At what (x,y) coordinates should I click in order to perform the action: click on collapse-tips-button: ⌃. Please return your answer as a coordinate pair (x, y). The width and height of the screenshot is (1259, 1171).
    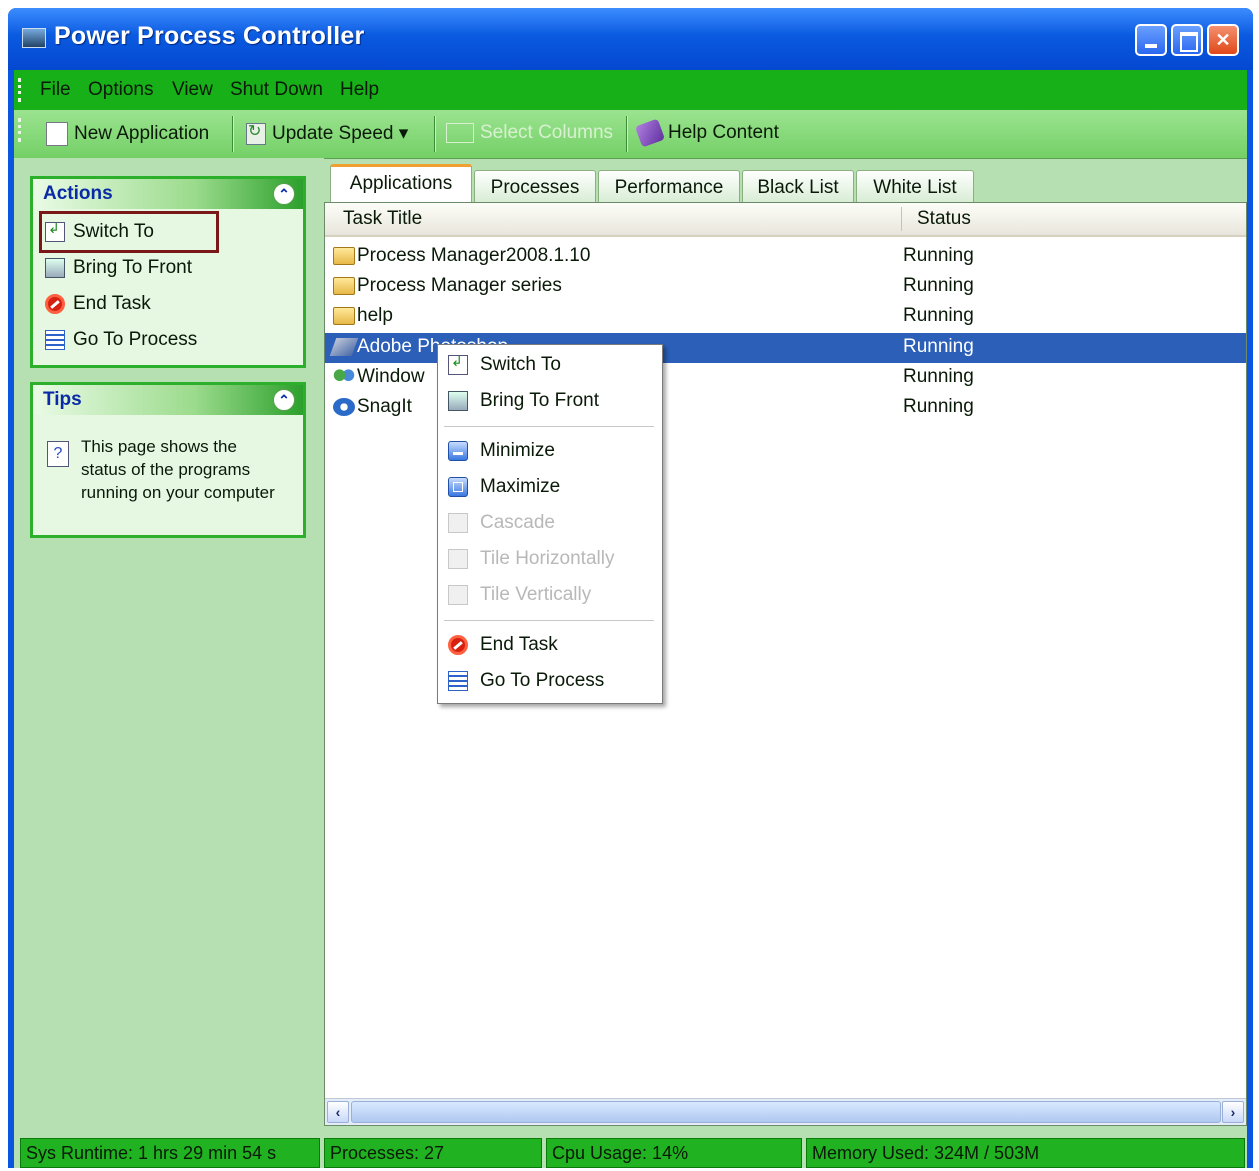
    Looking at the image, I should click on (284, 400).